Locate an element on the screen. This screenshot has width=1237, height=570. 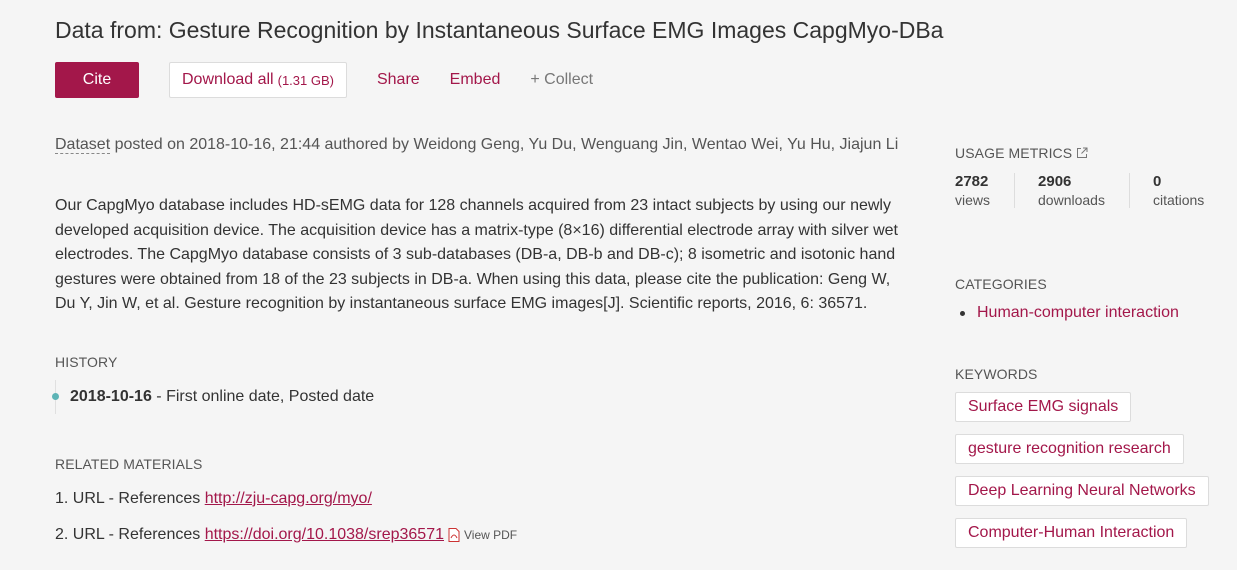
usage-metrics-label: USAGE METRICS is located at coordinates (1014, 153).